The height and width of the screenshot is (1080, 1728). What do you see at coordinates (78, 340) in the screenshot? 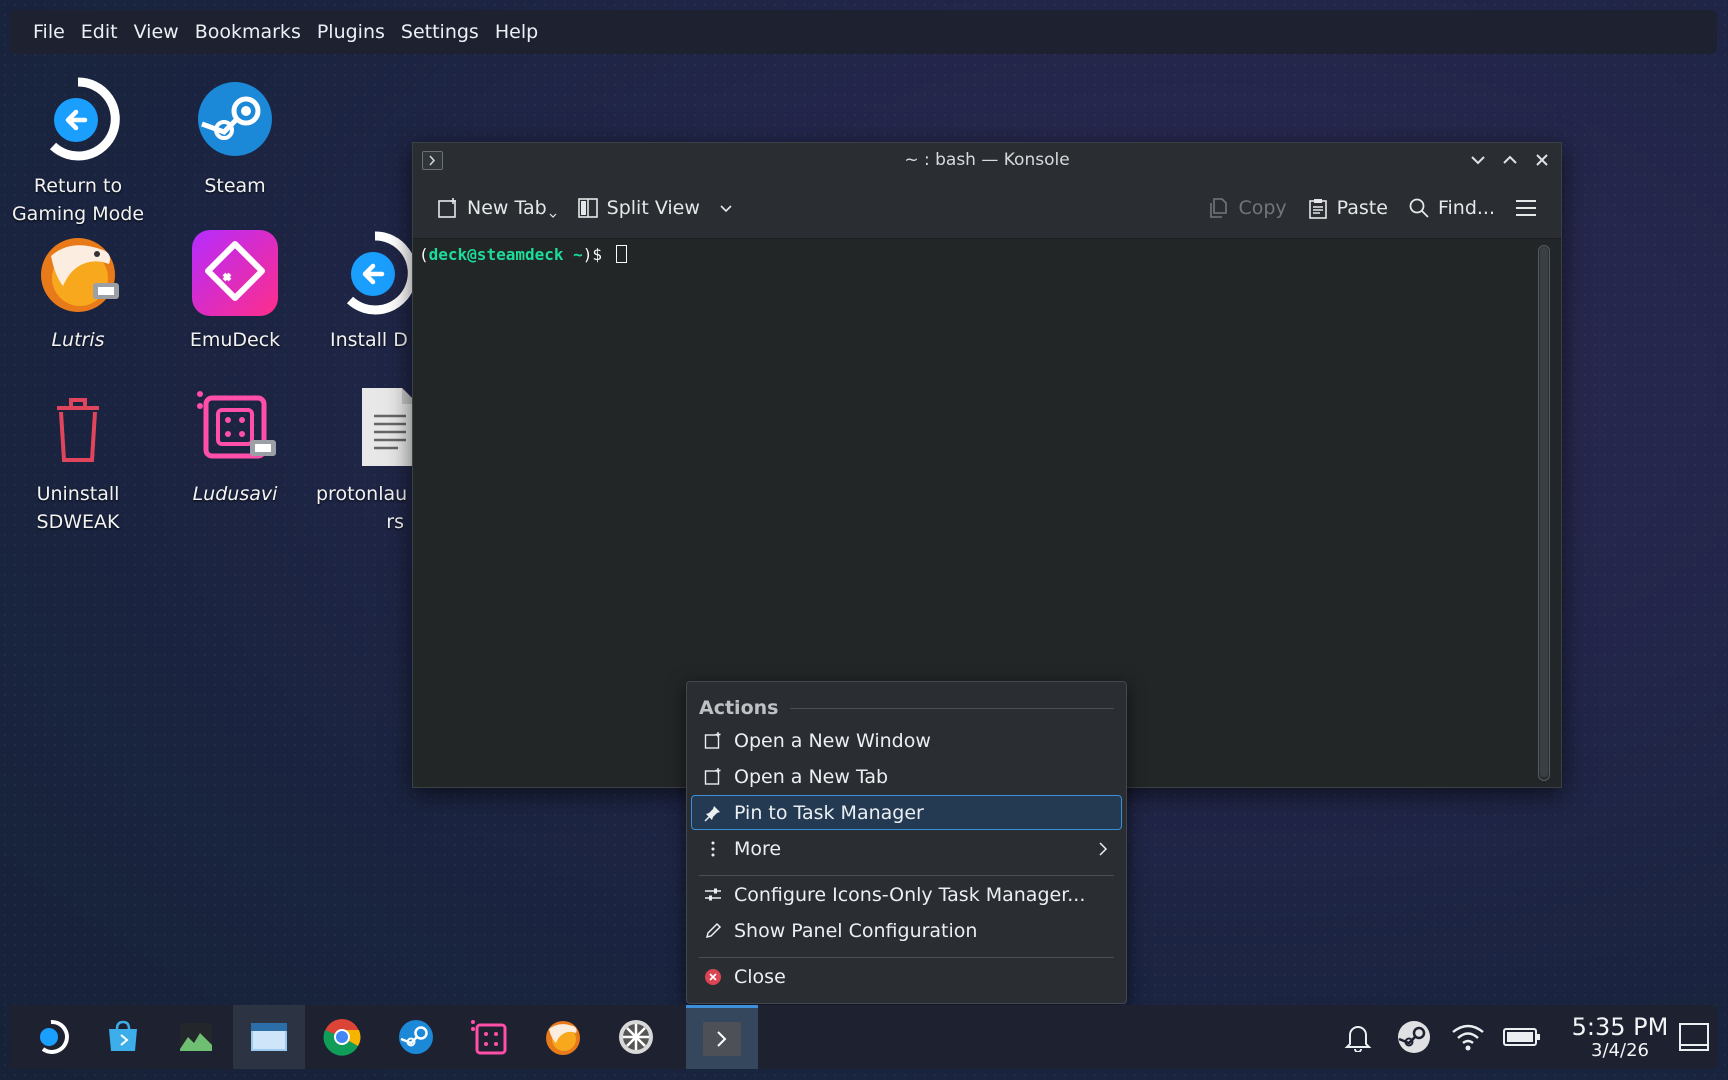
I see `desktop-icon-label: Lutris` at bounding box center [78, 340].